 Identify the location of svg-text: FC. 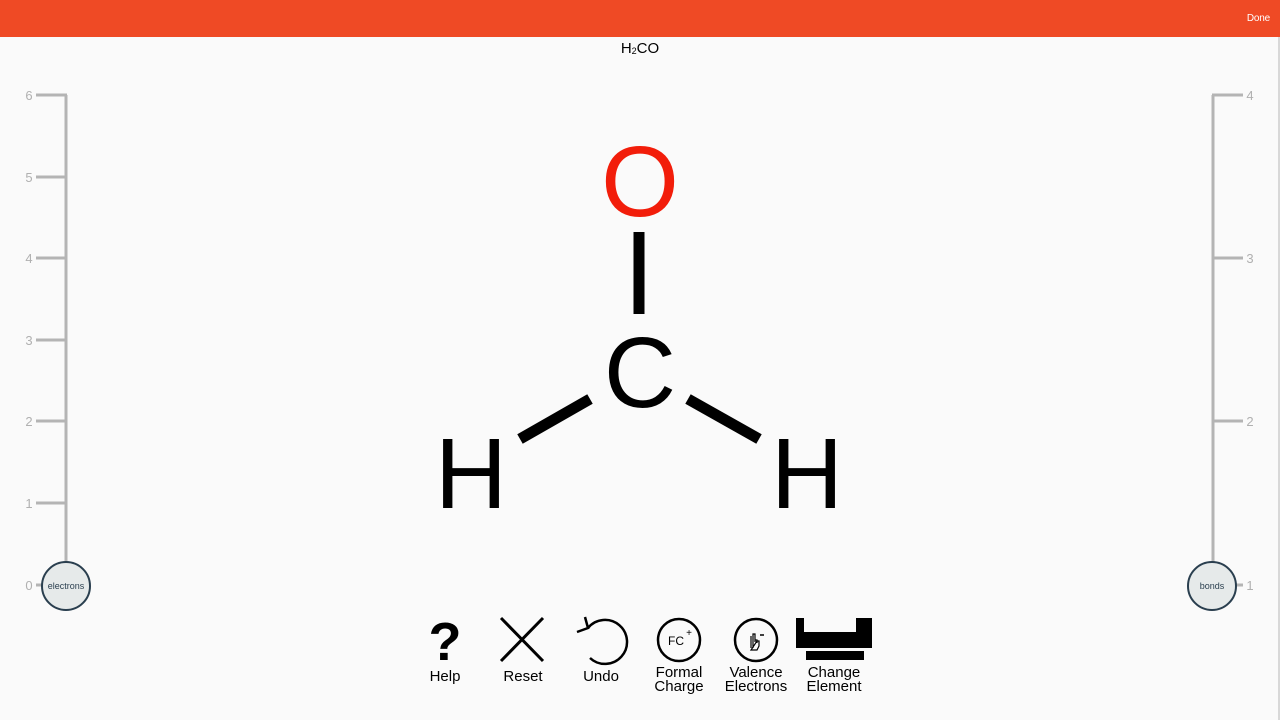
(676, 641).